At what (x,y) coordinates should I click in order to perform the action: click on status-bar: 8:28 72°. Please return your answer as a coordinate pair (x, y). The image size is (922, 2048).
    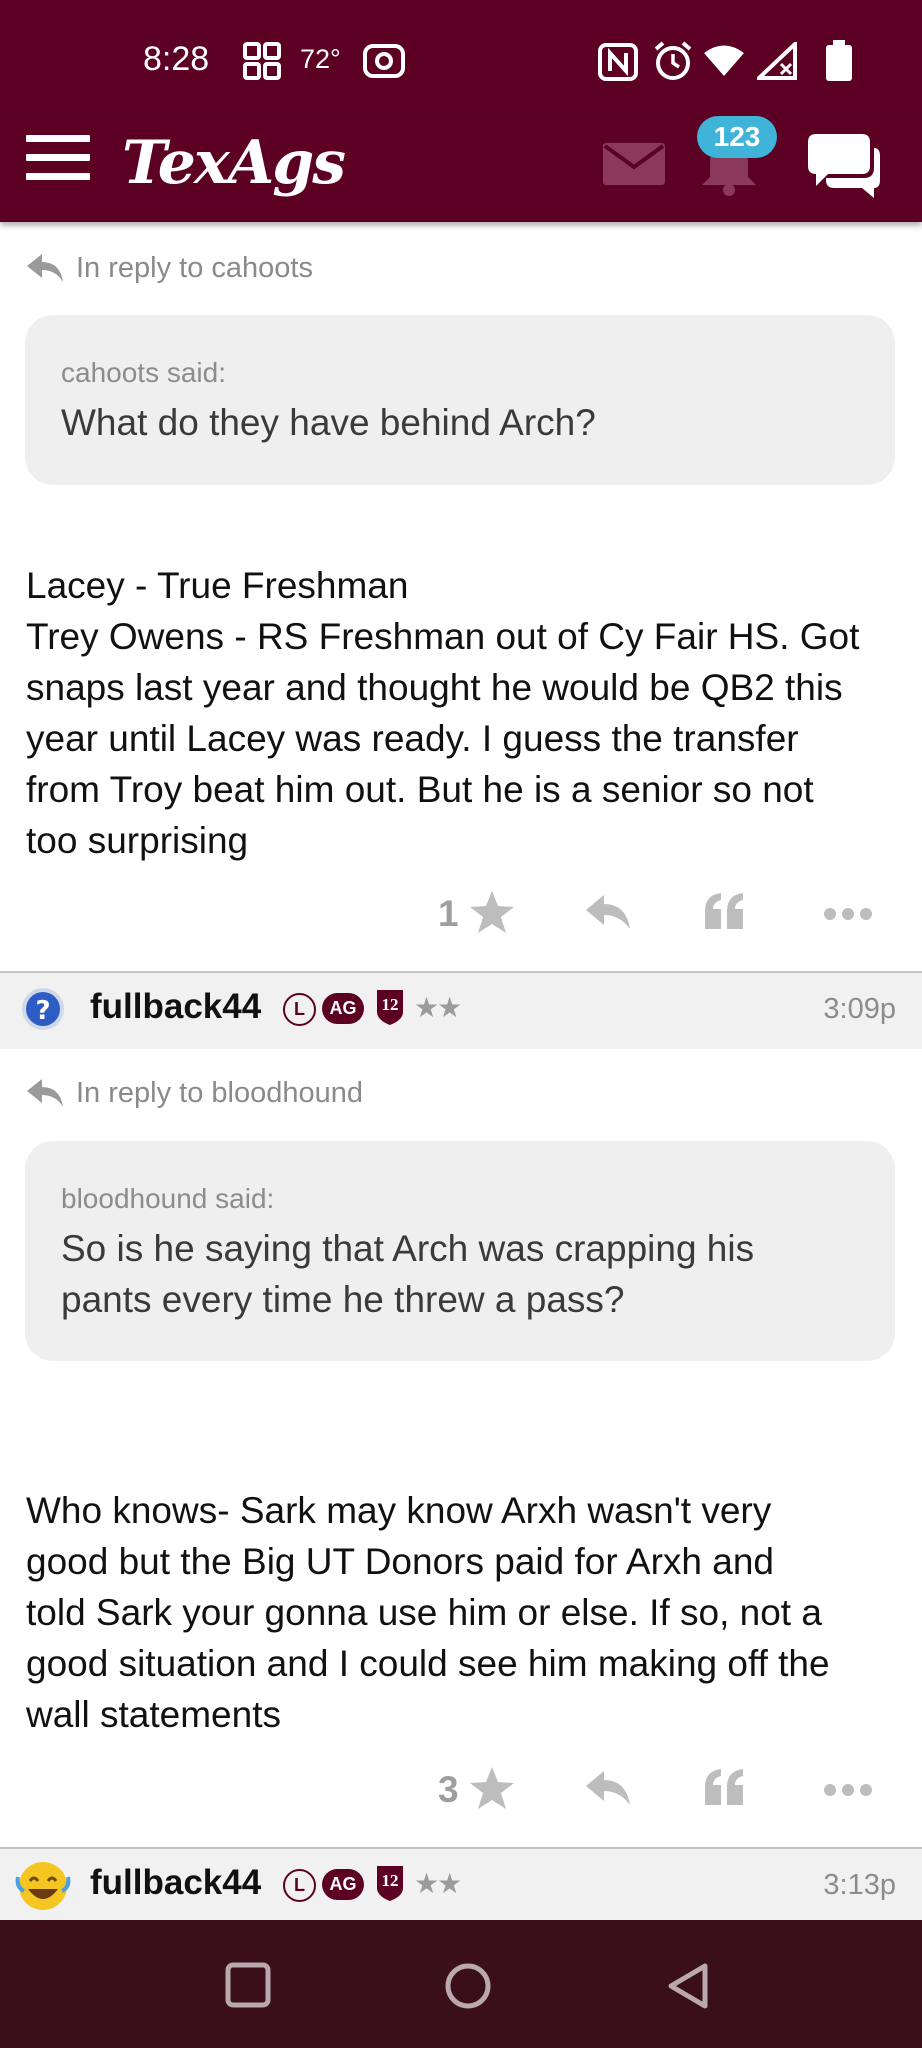
    Looking at the image, I should click on (461, 60).